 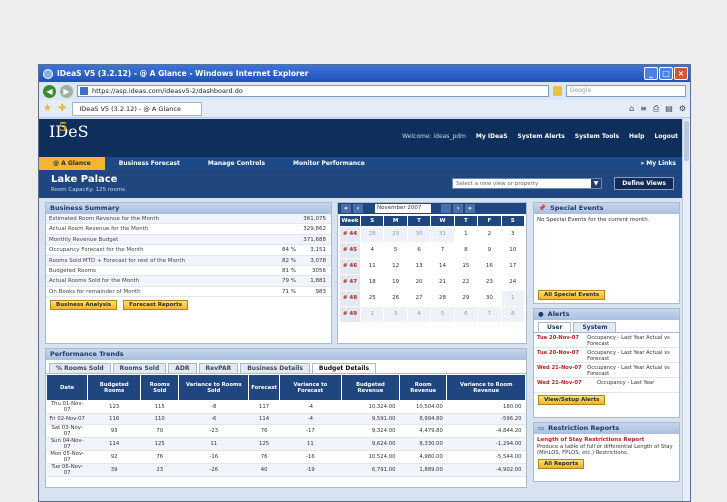 What do you see at coordinates (395, 298) in the screenshot?
I see `calendar-day: 26` at bounding box center [395, 298].